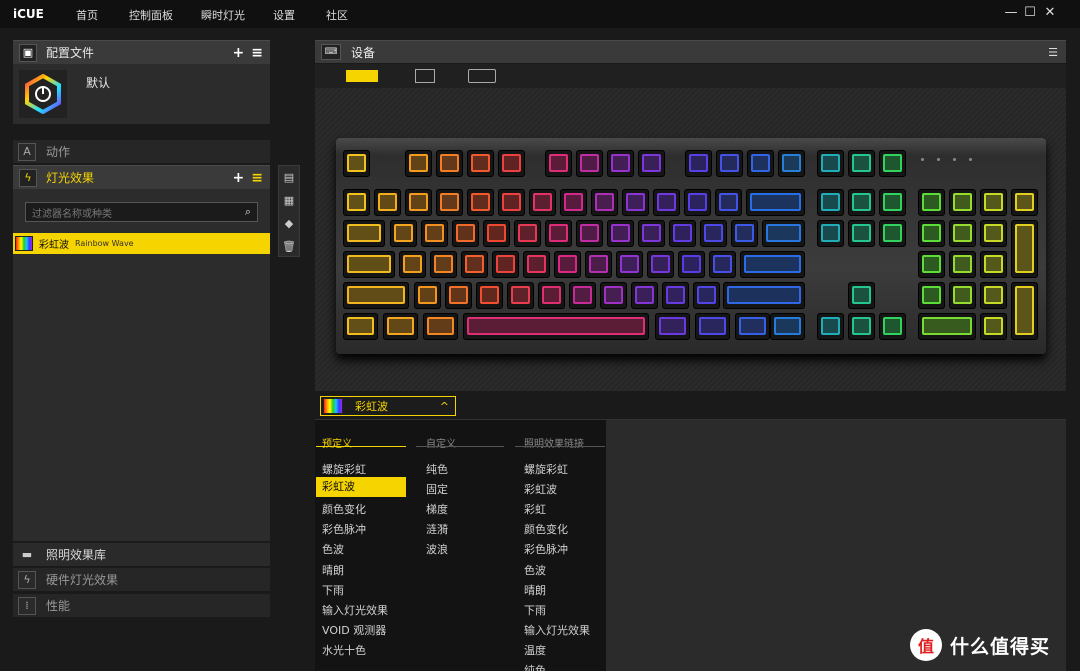 The image size is (1080, 671). What do you see at coordinates (557, 630) in the screenshot?
I see `linked-effect-item: 输入灯光效果` at bounding box center [557, 630].